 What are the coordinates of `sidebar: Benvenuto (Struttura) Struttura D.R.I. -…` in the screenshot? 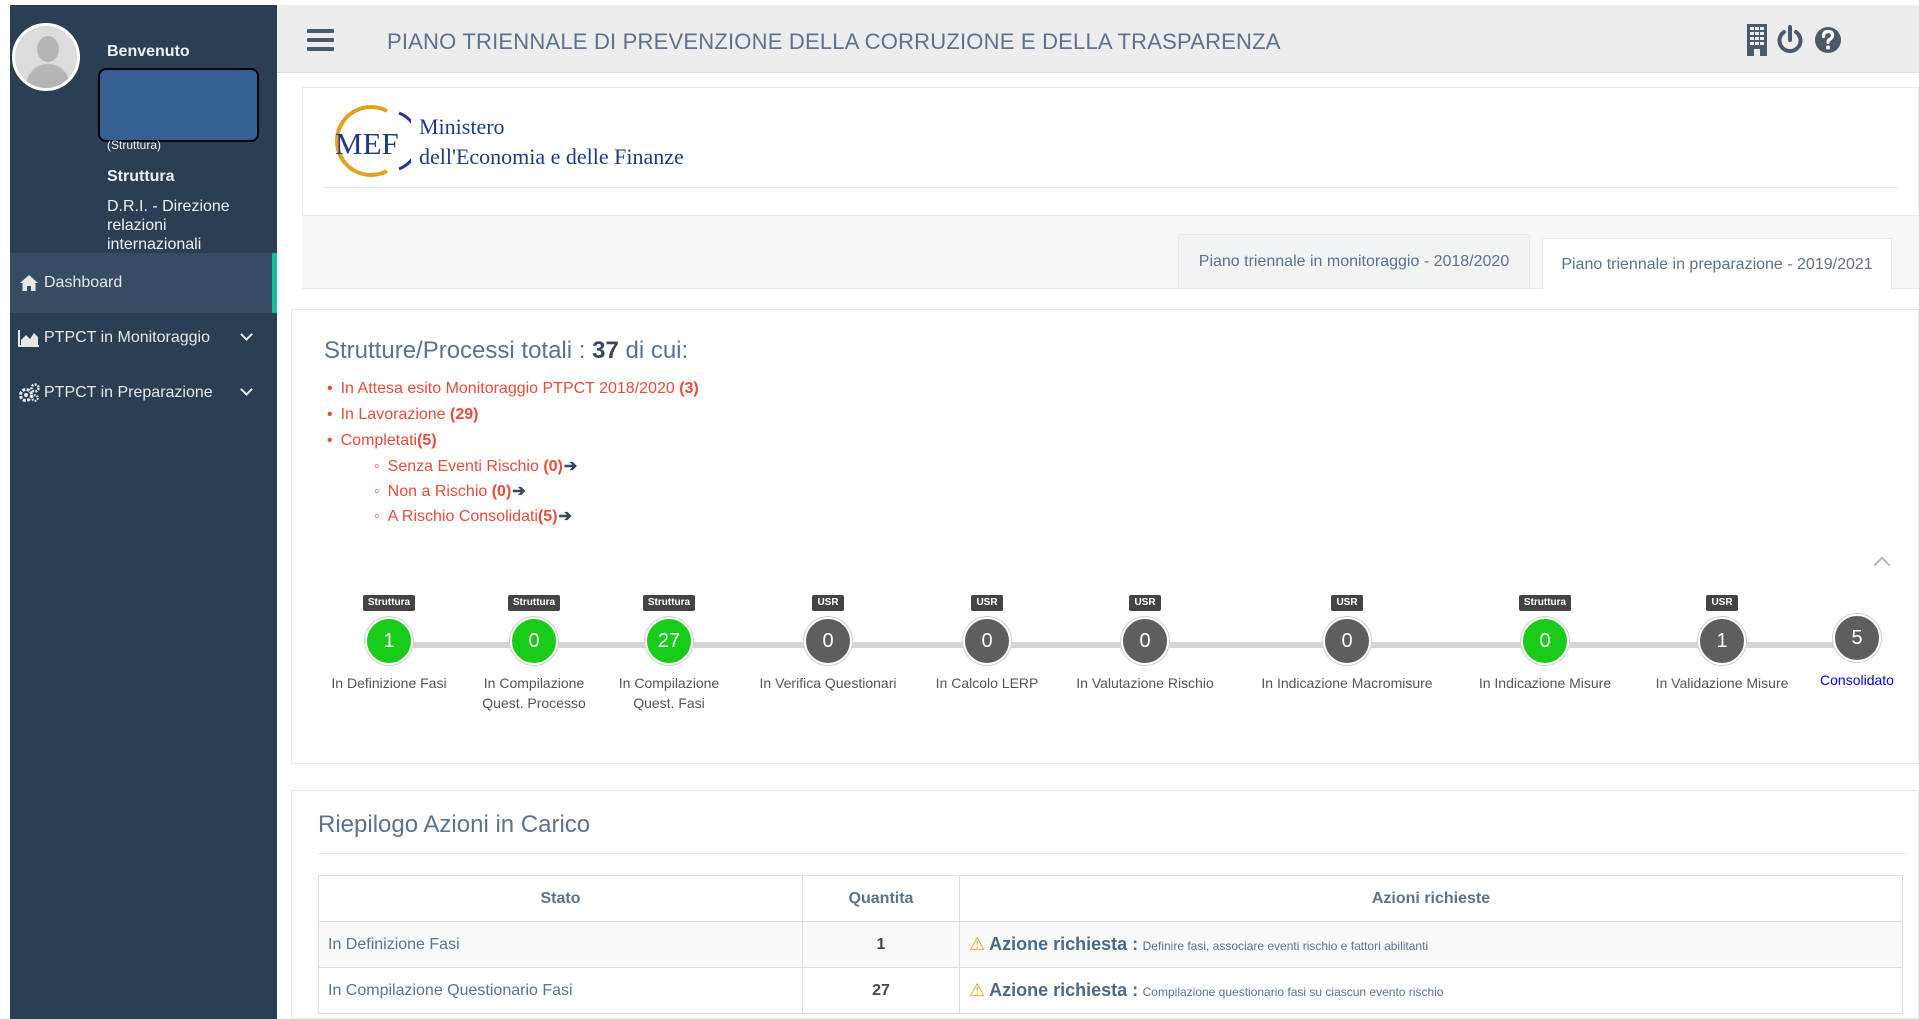 It's located at (143, 512).